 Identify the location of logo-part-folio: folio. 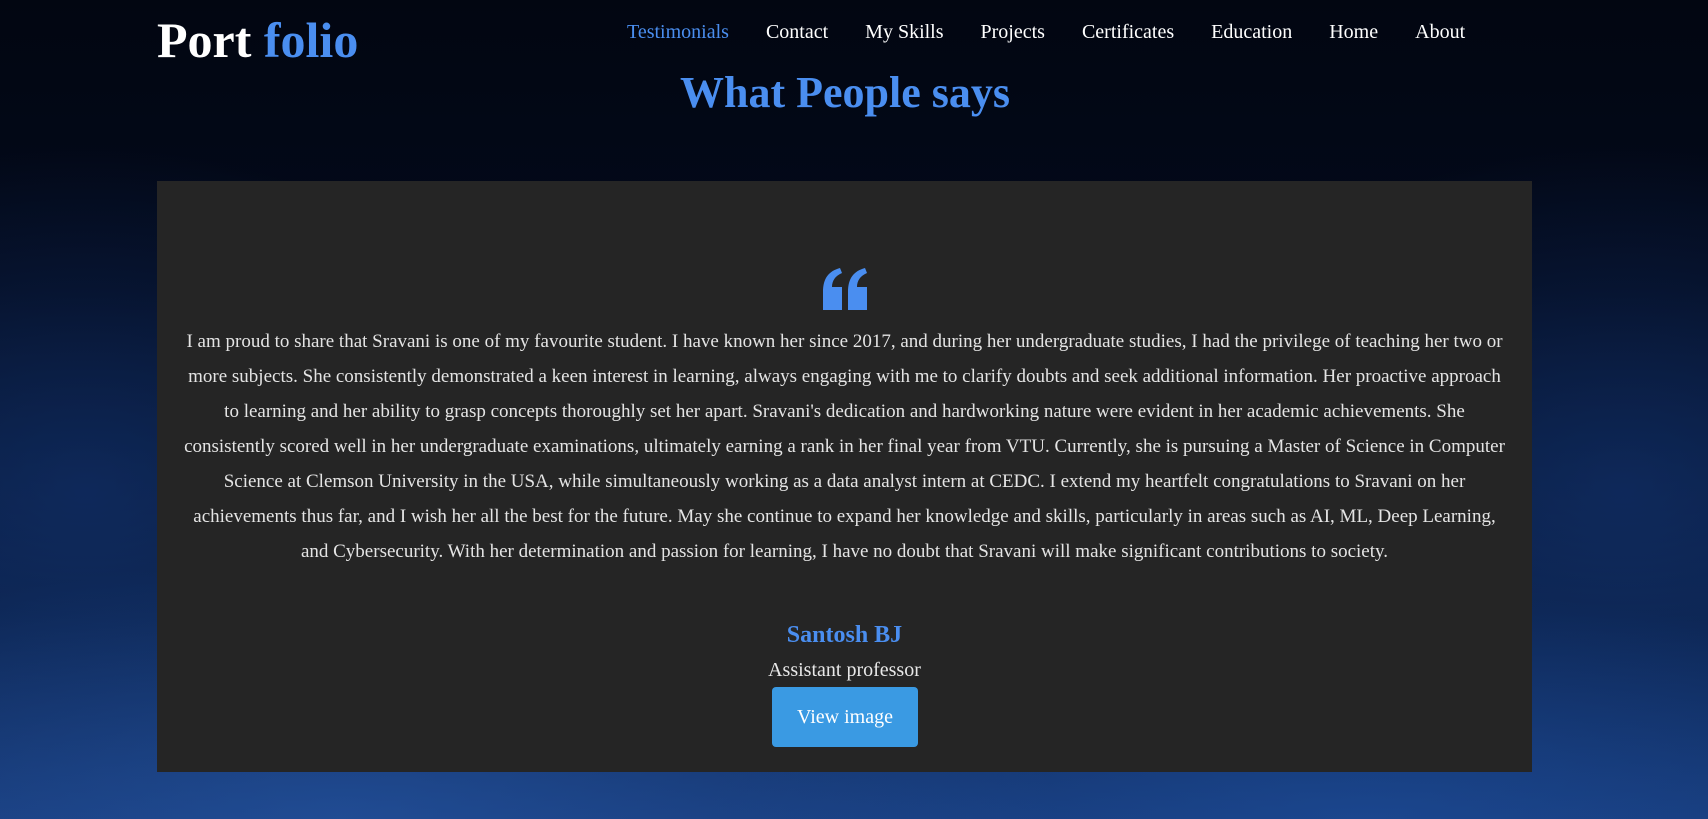
(311, 40).